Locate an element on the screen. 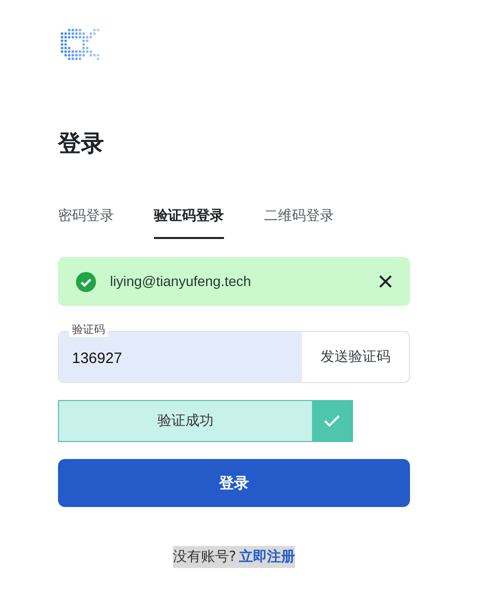 Image resolution: width=478 pixels, height=589 pixels. check-circle-icon is located at coordinates (86, 282).